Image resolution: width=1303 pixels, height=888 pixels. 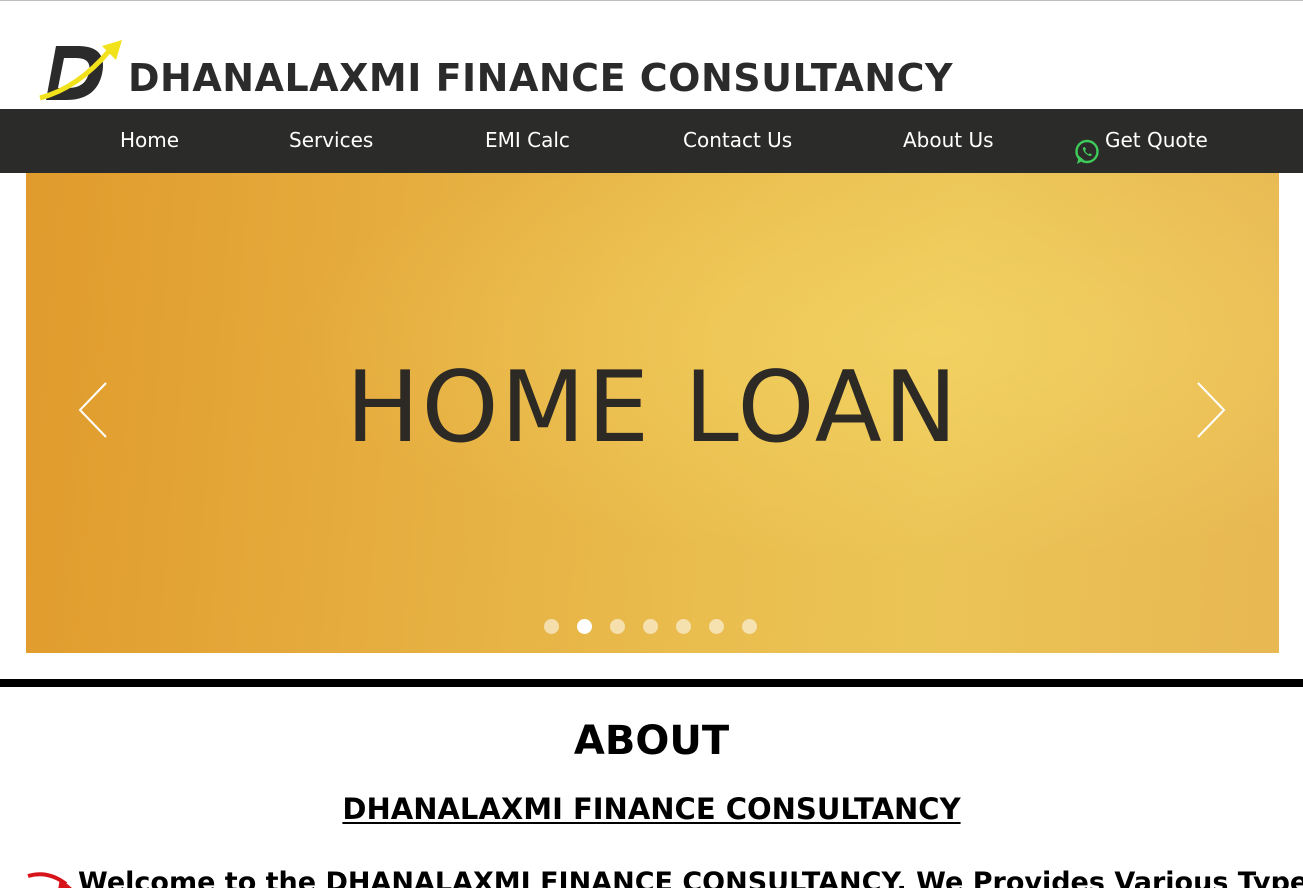 What do you see at coordinates (652, 408) in the screenshot?
I see `slide-title: HOME LOAN` at bounding box center [652, 408].